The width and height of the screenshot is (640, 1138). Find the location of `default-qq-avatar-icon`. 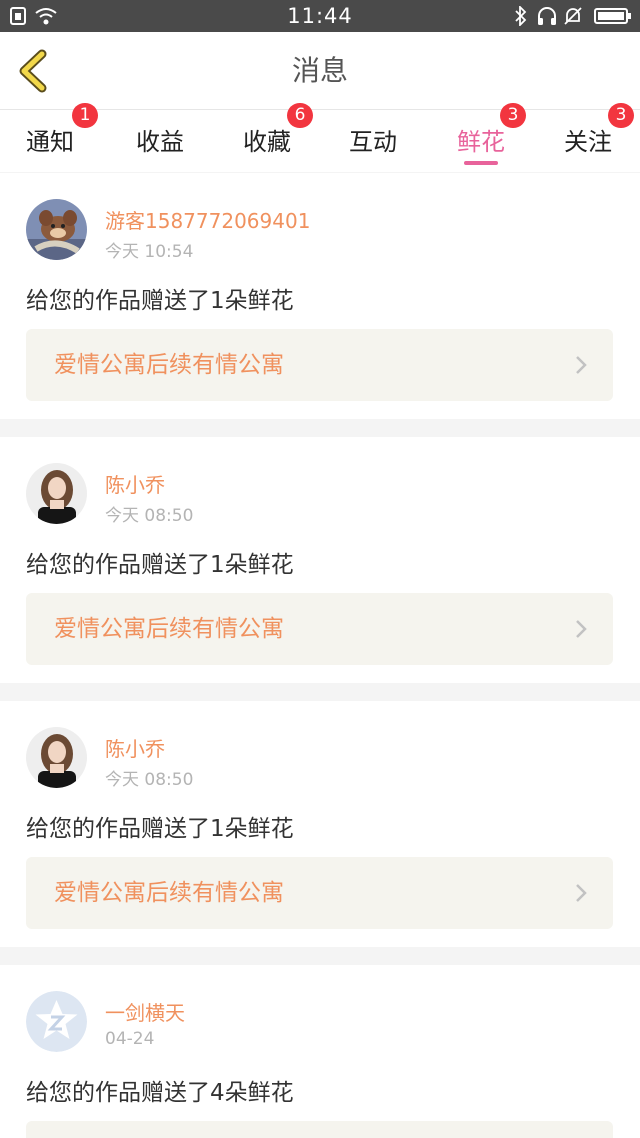

default-qq-avatar-icon is located at coordinates (56, 1021).